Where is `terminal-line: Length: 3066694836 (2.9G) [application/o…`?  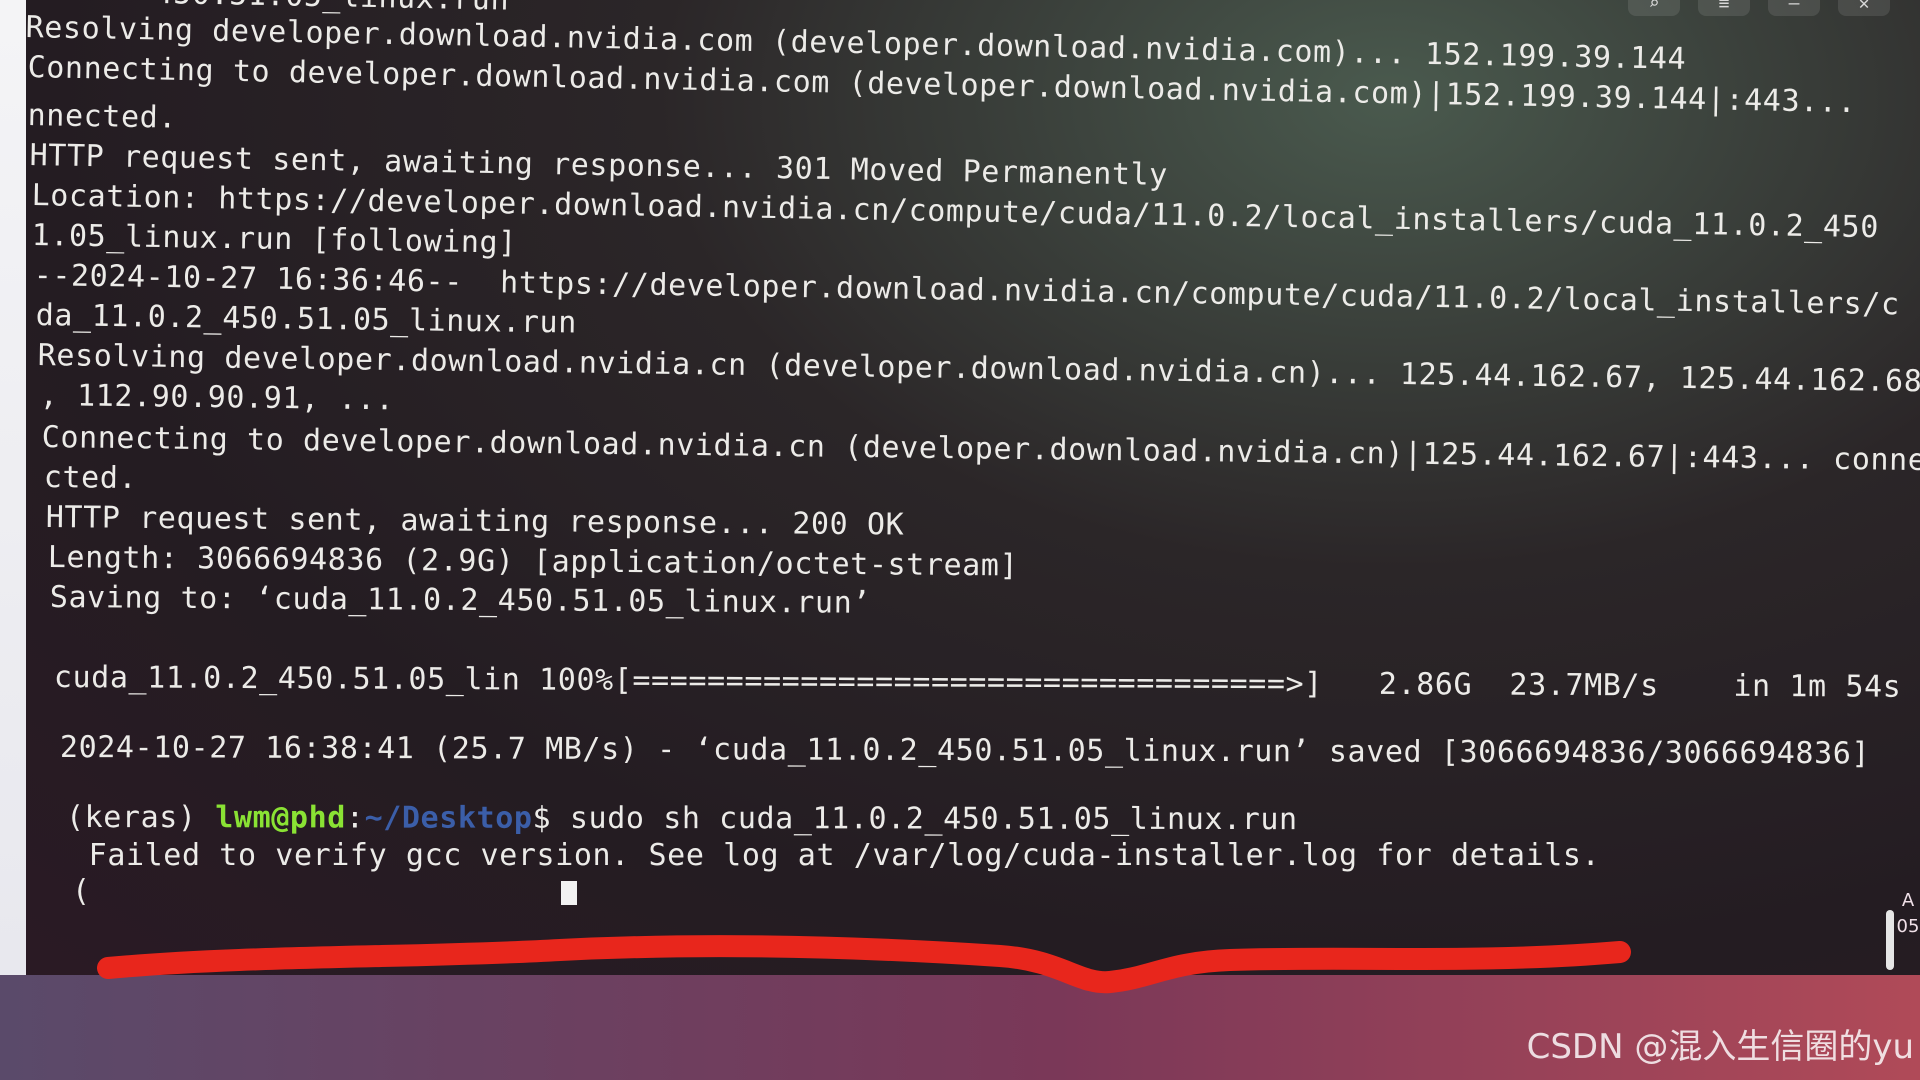 terminal-line: Length: 3066694836 (2.9G) [application/o… is located at coordinates (533, 562).